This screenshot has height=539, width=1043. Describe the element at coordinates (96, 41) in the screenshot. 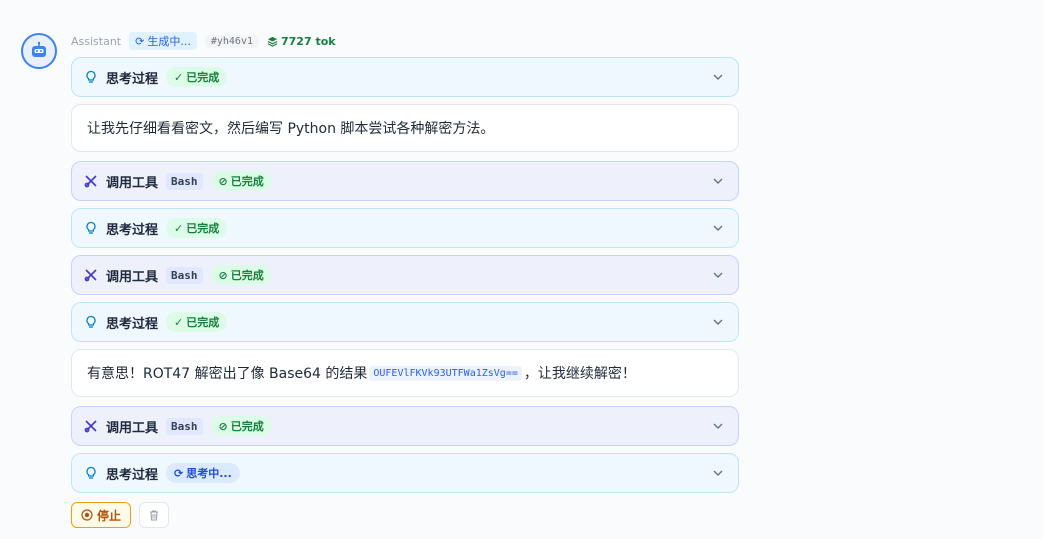

I see `role-label: Assistant` at that location.